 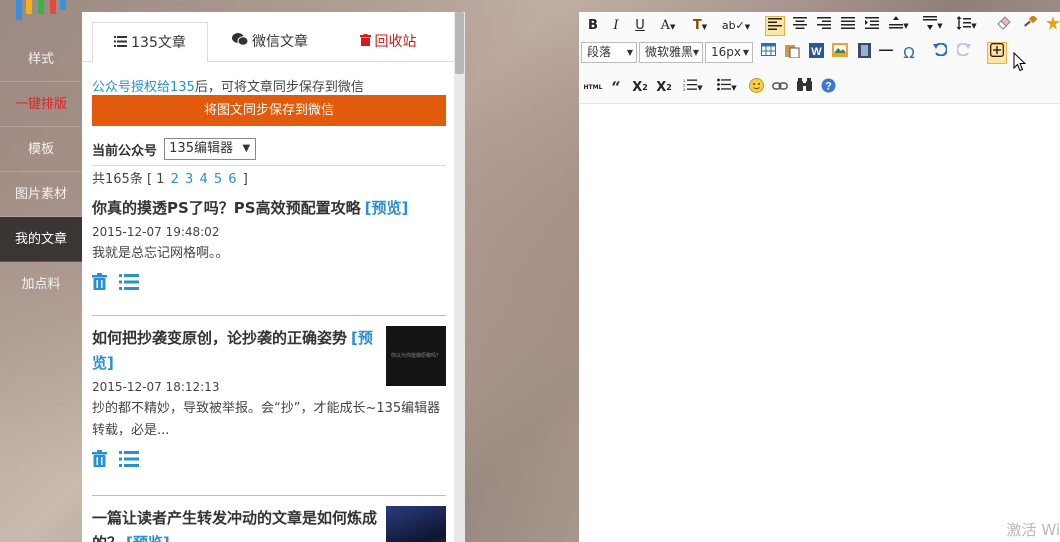 I want to click on nav-item-extras: 加点料, so click(x=41, y=284).